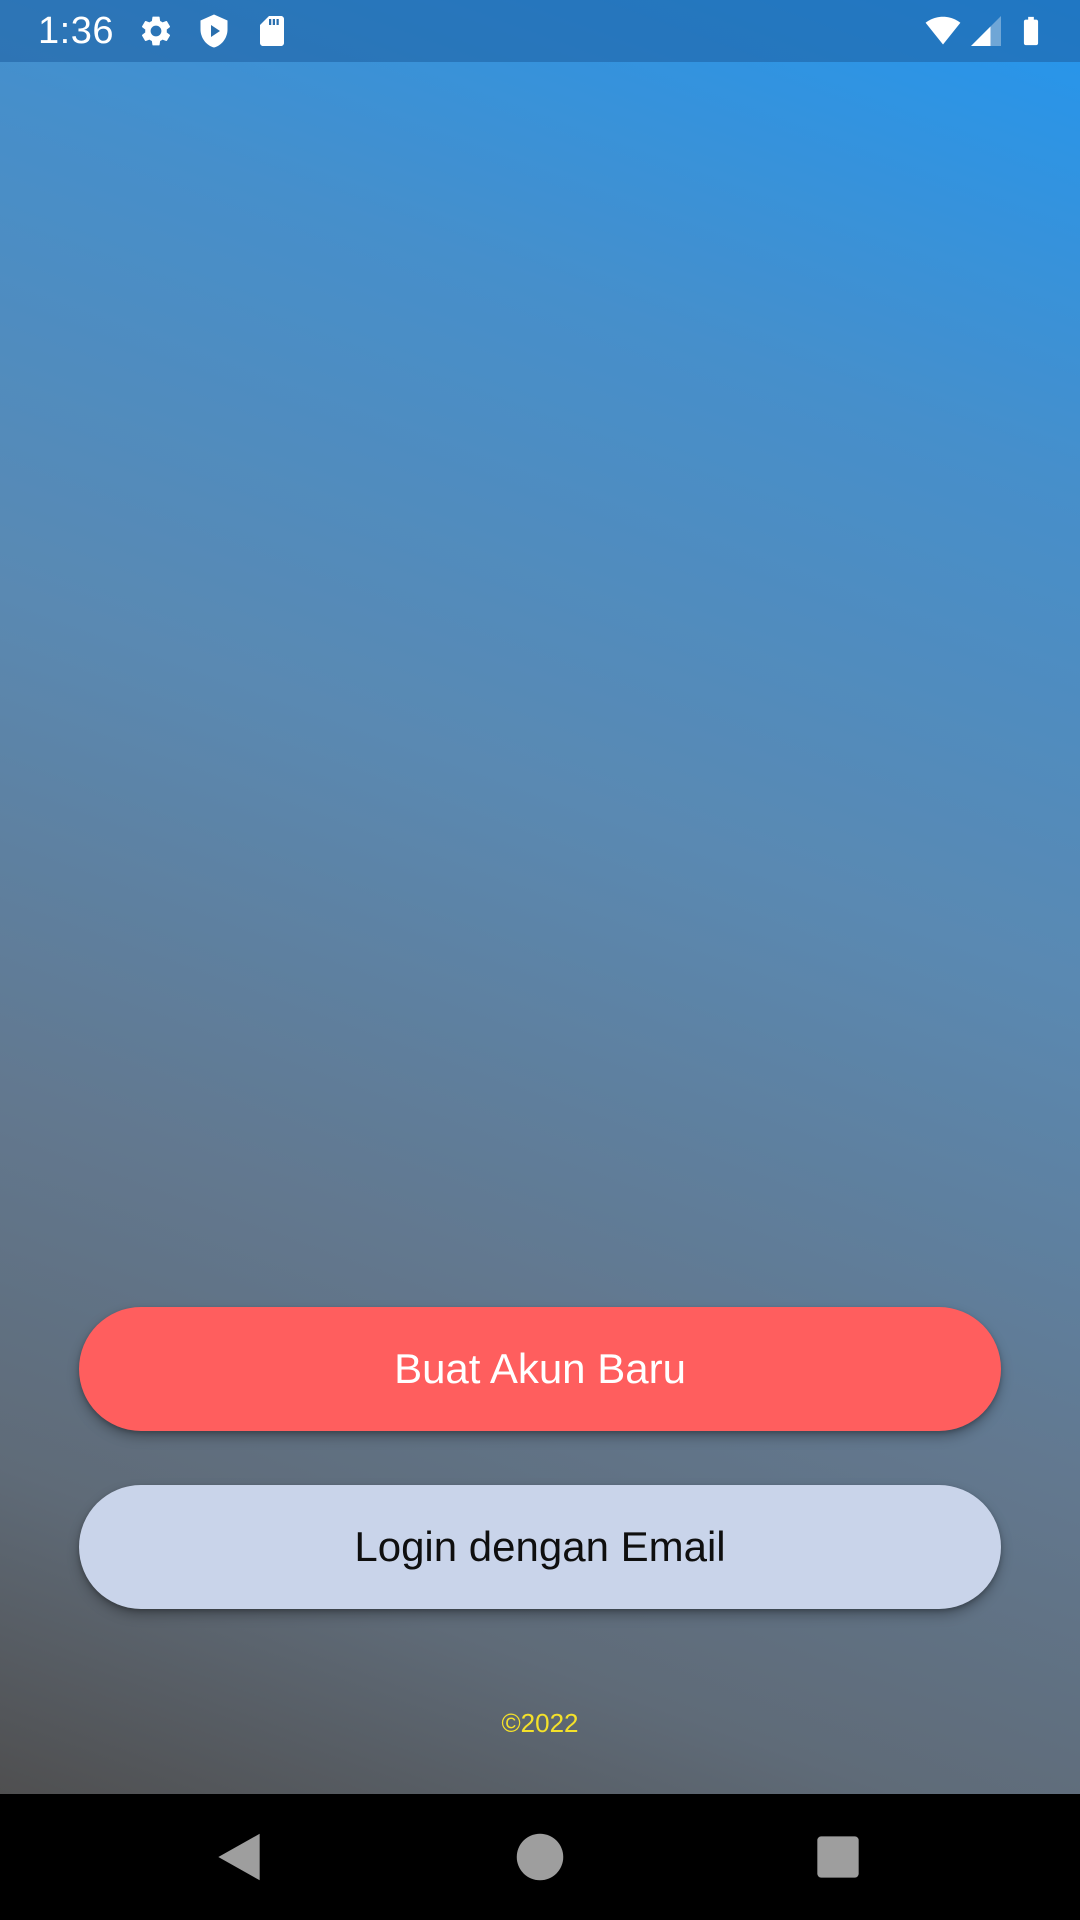  I want to click on login-email-label: Login dengan Email, so click(540, 1546).